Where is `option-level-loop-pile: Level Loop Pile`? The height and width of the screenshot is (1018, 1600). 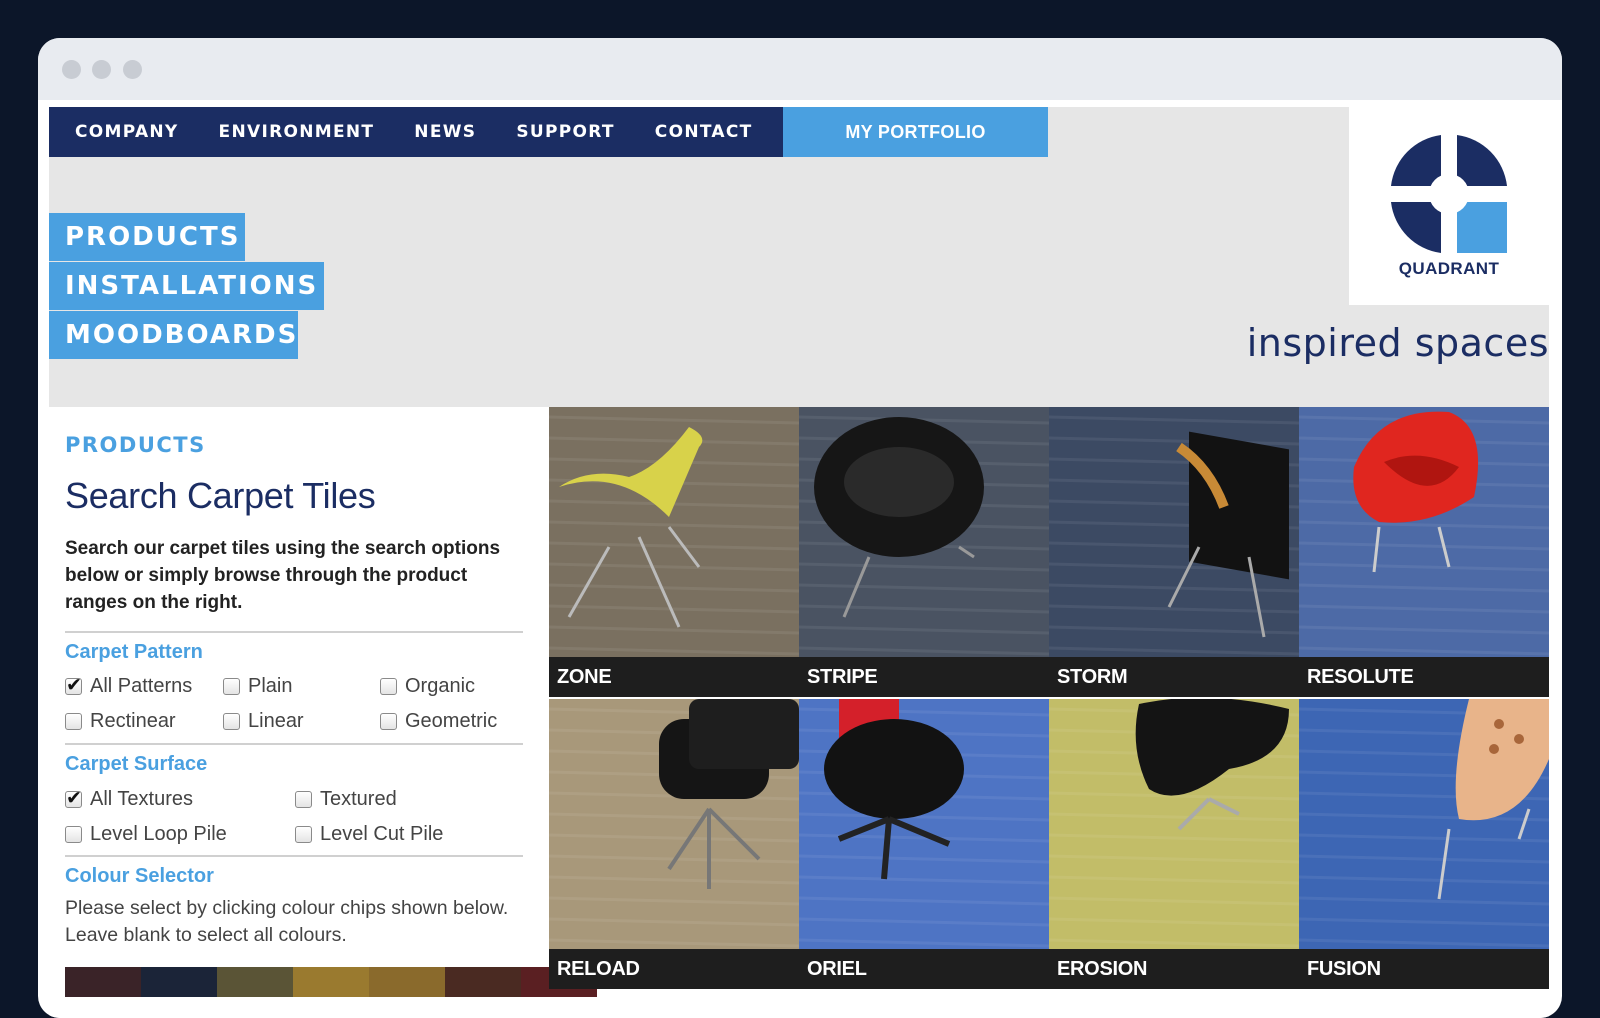
option-level-loop-pile: Level Loop Pile is located at coordinates (146, 834).